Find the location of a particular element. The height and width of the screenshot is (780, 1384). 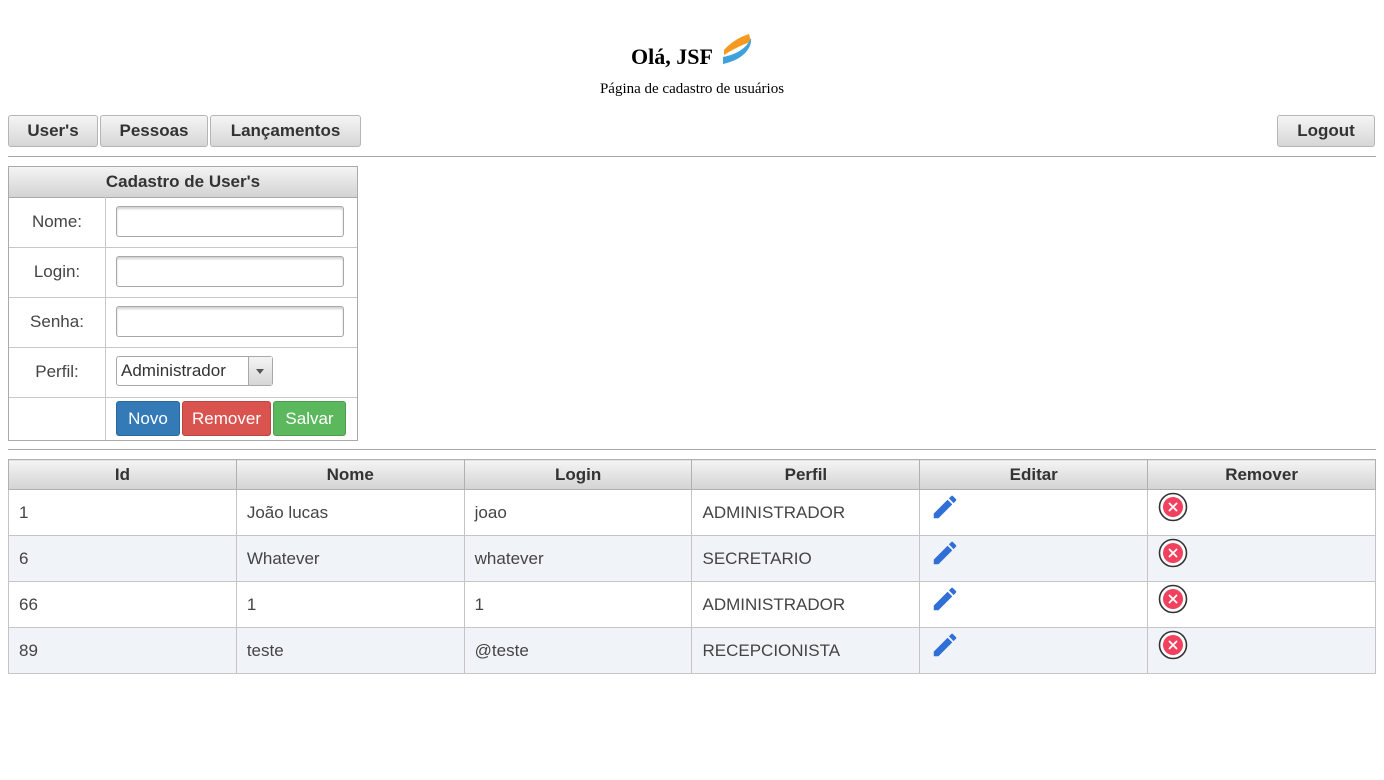

perfil-dropdown-trigger is located at coordinates (260, 371).